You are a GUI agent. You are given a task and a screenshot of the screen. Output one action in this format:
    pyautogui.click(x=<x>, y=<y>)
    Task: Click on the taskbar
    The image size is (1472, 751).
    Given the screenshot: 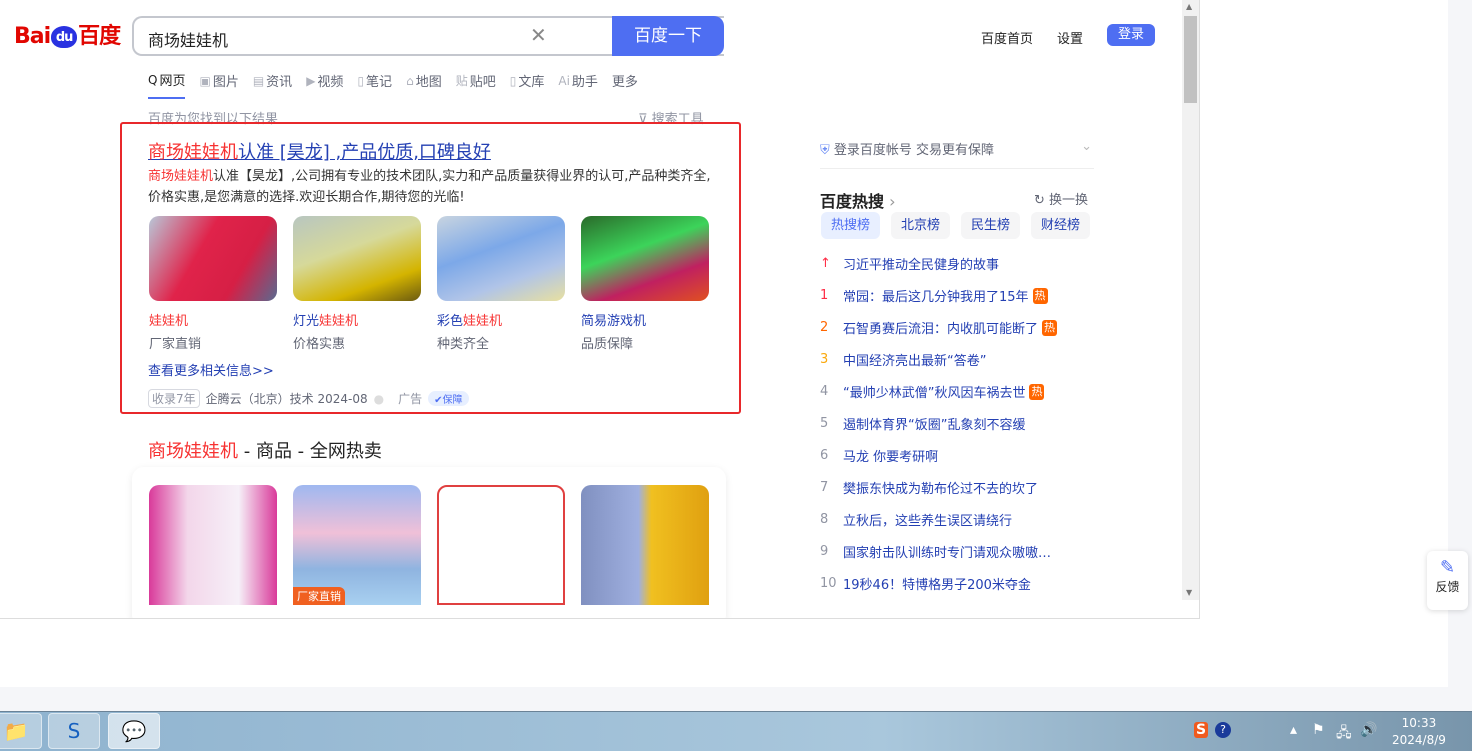 What is the action you would take?
    pyautogui.click(x=736, y=731)
    